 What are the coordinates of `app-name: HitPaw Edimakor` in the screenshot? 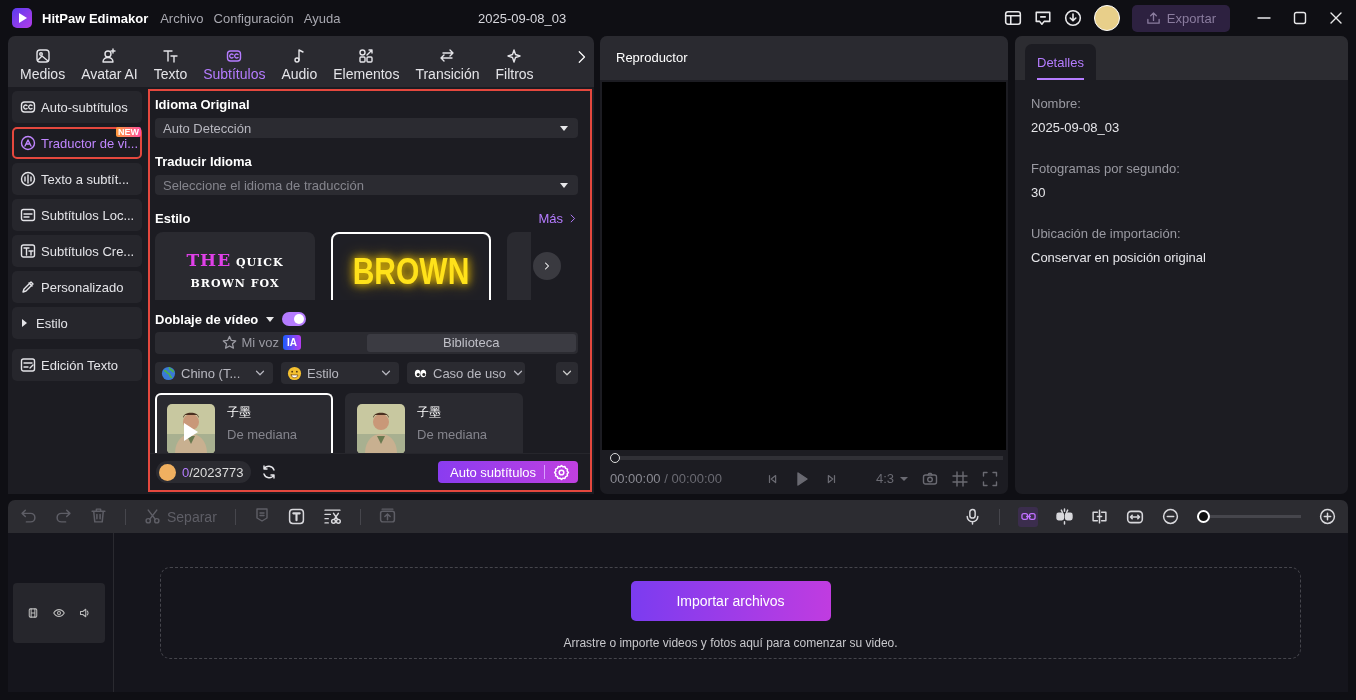 It's located at (95, 18).